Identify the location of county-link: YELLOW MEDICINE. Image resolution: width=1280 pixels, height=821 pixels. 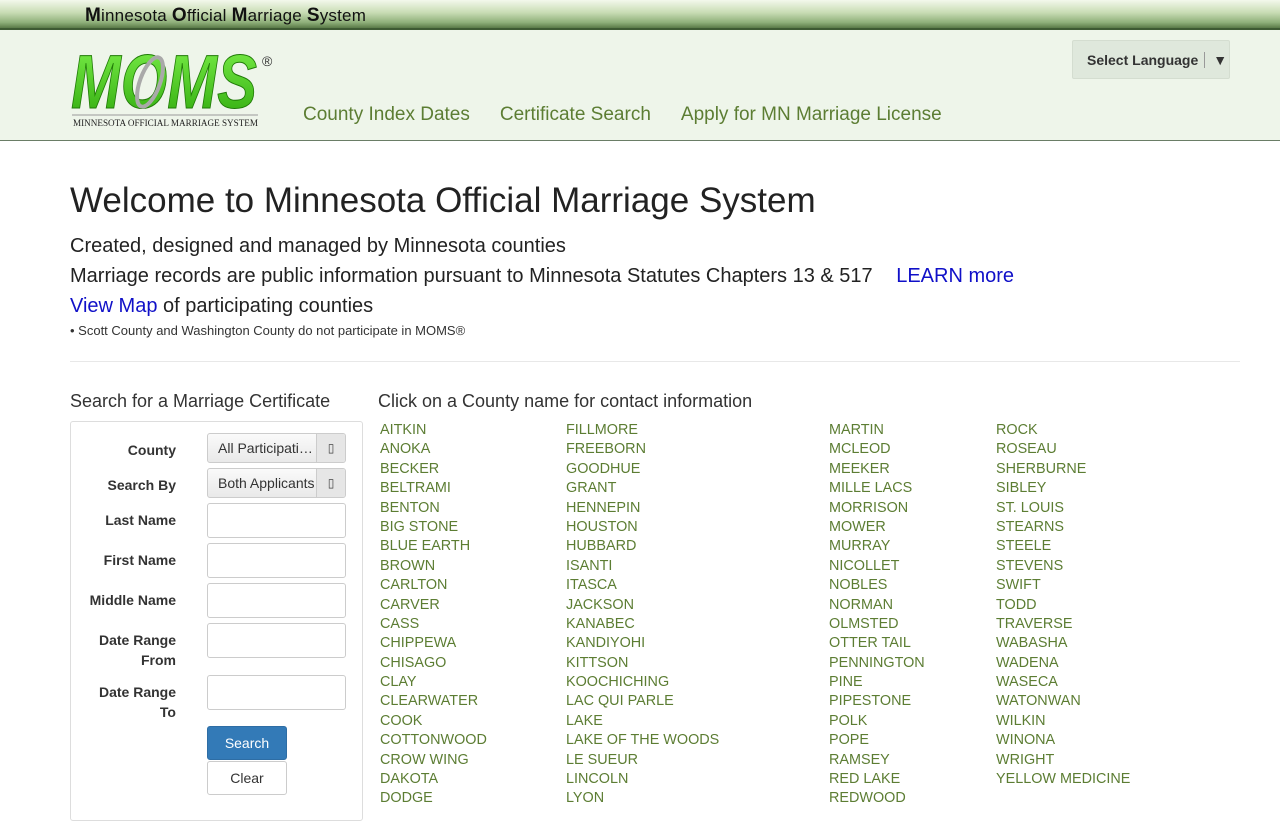
(1063, 779).